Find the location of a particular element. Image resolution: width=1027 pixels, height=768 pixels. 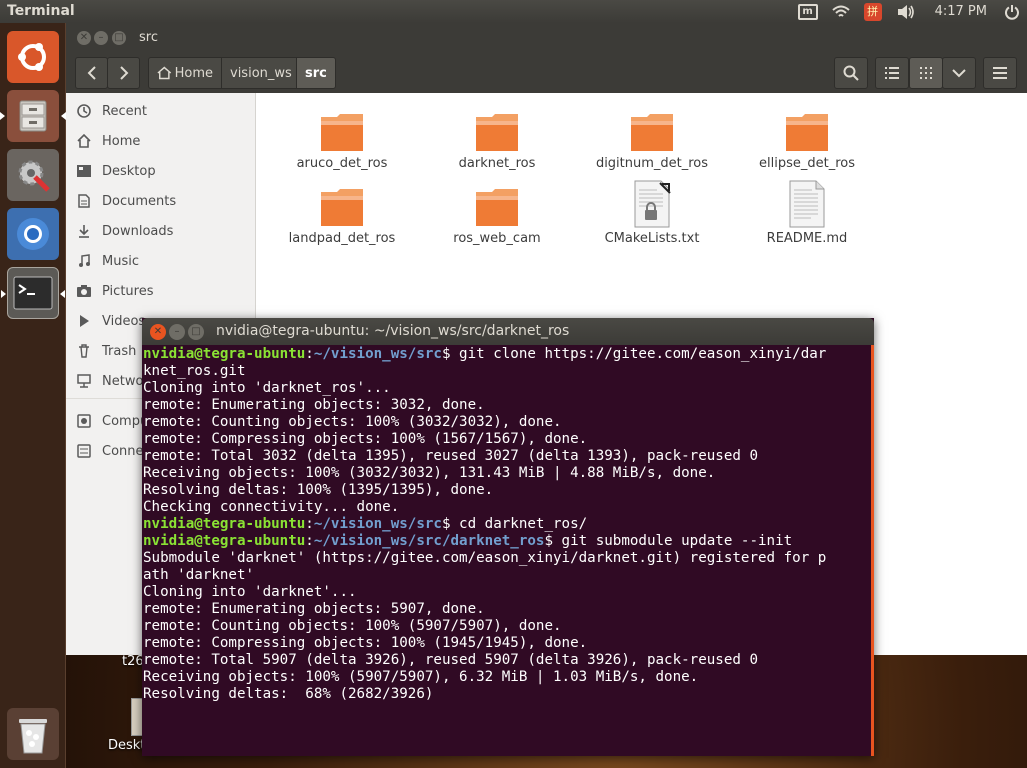

sidebar-item-downloads: Downloads is located at coordinates (161, 231).